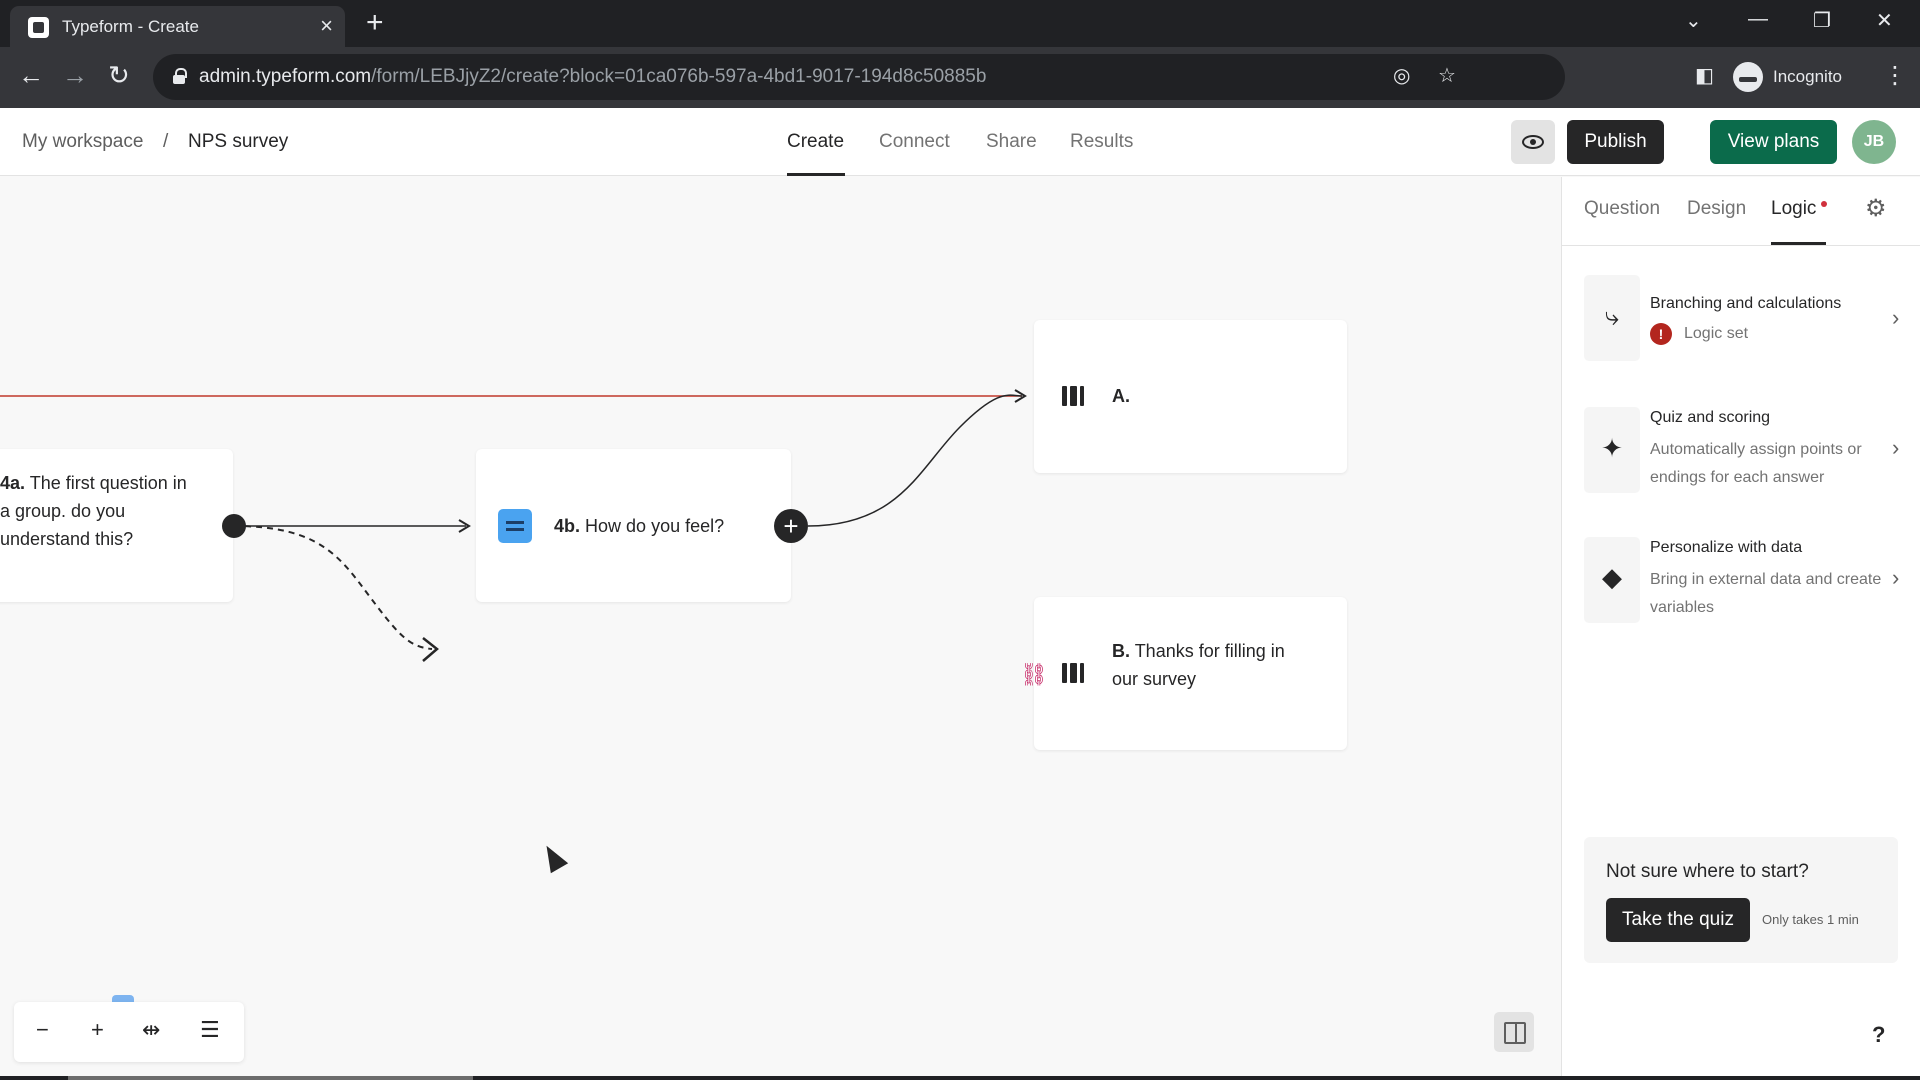 Image resolution: width=1920 pixels, height=1080 pixels. Describe the element at coordinates (1876, 208) in the screenshot. I see `gear-icon: ⚙` at that location.